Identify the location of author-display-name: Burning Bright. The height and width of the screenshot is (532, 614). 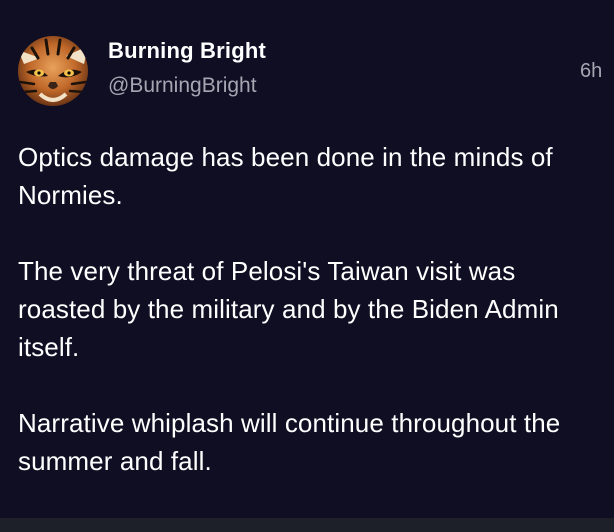
(187, 51).